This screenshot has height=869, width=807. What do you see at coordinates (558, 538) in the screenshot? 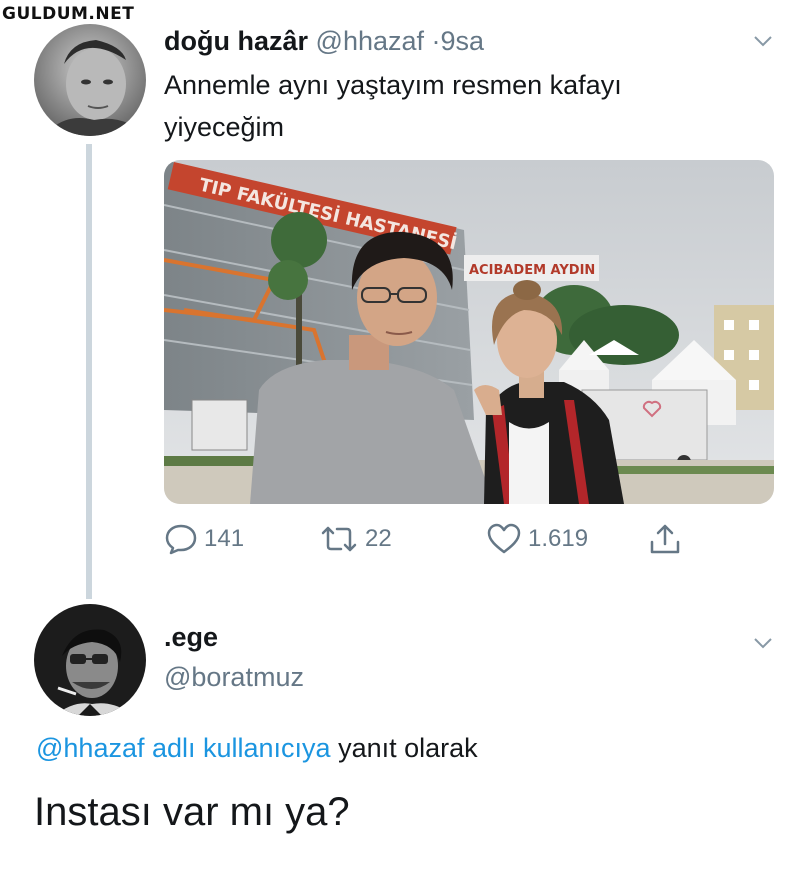
I see `like-count: 1.619` at bounding box center [558, 538].